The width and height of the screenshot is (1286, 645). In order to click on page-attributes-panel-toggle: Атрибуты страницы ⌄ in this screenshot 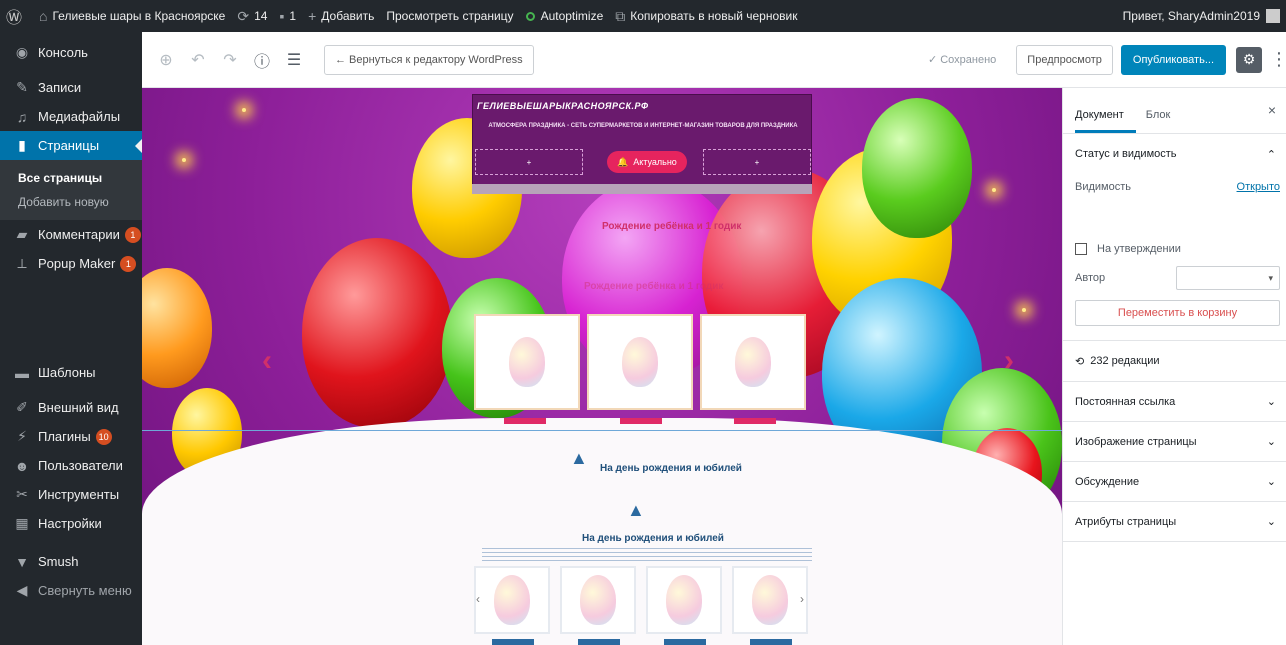, I will do `click(1174, 522)`.